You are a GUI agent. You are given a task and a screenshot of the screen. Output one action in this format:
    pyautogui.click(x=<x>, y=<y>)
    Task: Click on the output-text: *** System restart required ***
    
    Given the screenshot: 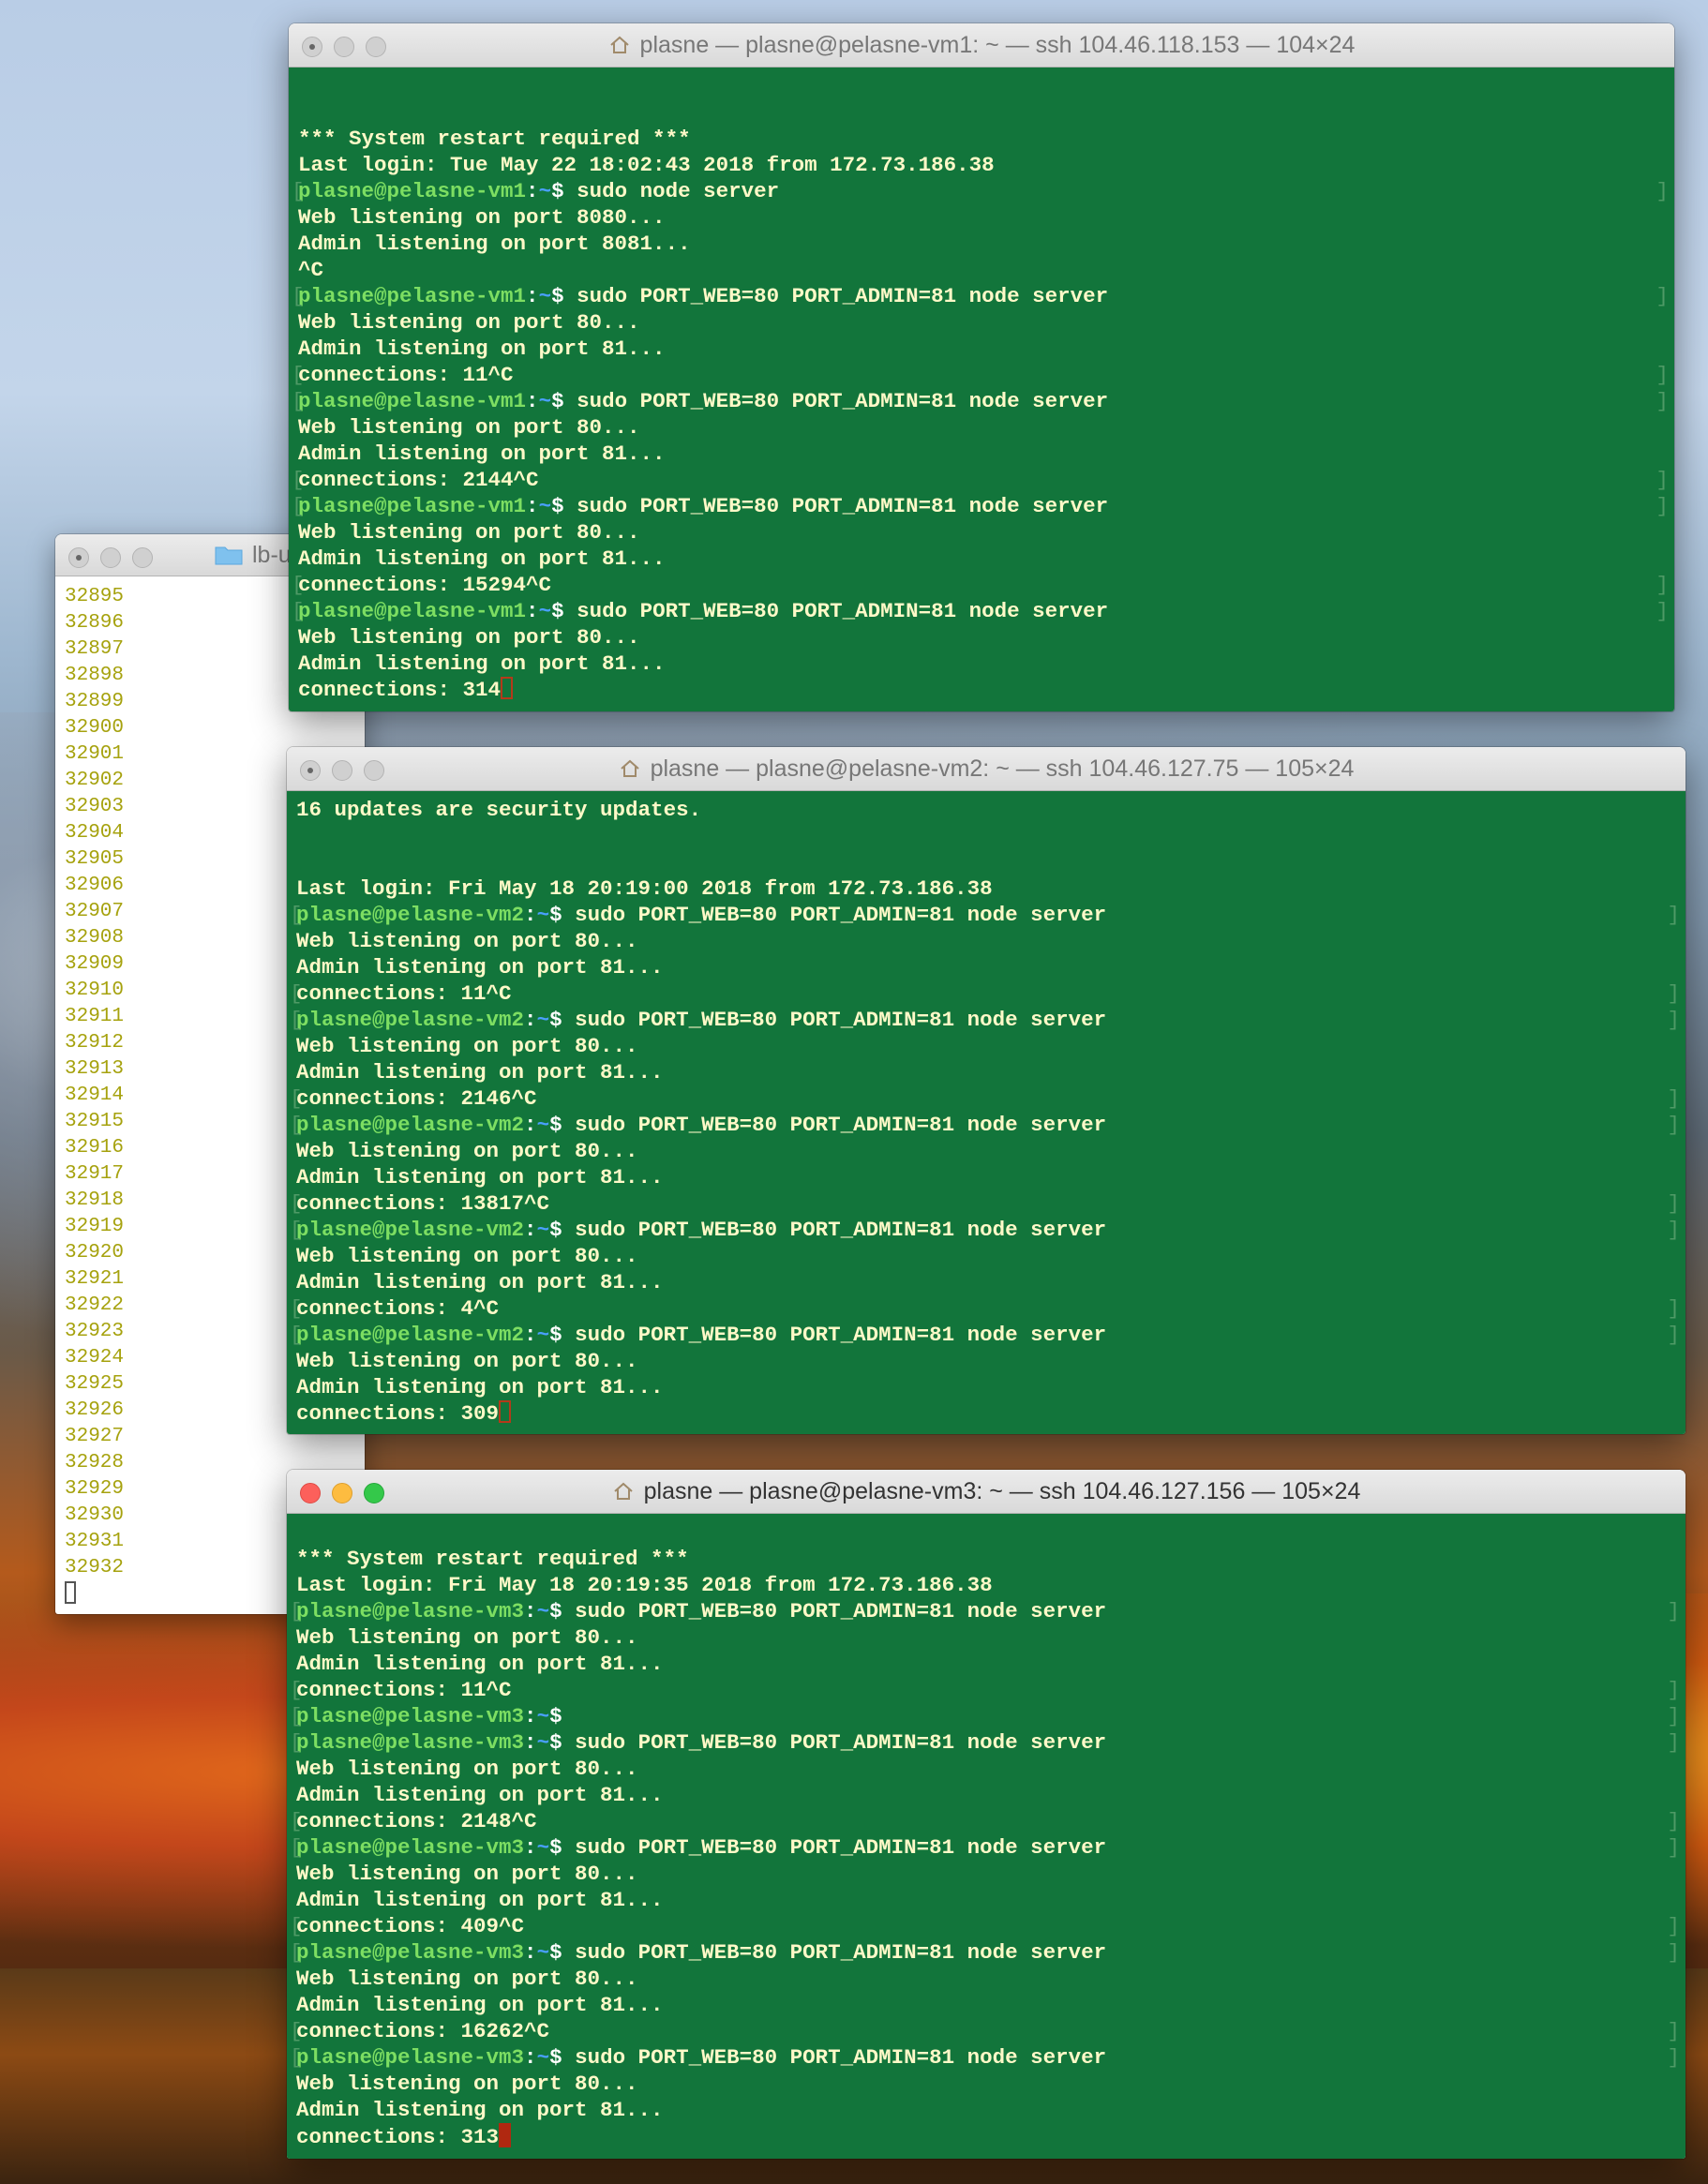 What is the action you would take?
    pyautogui.click(x=492, y=1559)
    